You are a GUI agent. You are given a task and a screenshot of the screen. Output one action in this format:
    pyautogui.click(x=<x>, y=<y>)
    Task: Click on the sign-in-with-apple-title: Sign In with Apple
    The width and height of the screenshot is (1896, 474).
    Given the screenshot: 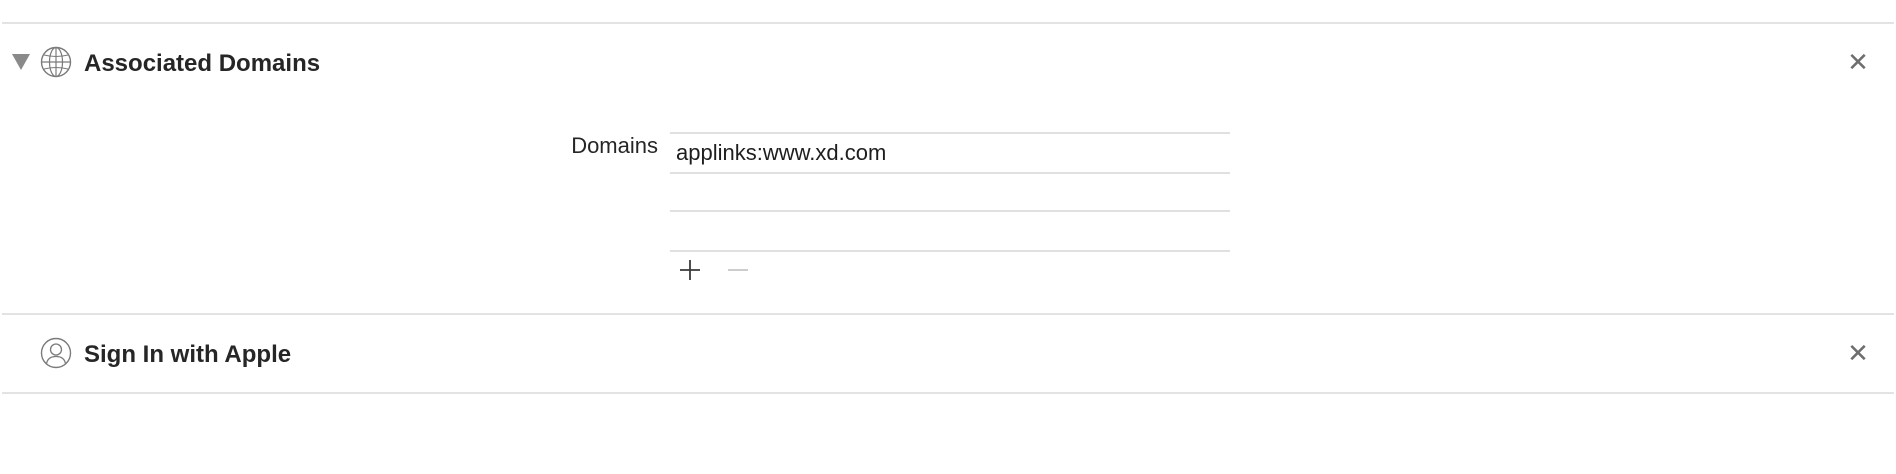 What is the action you would take?
    pyautogui.click(x=188, y=354)
    